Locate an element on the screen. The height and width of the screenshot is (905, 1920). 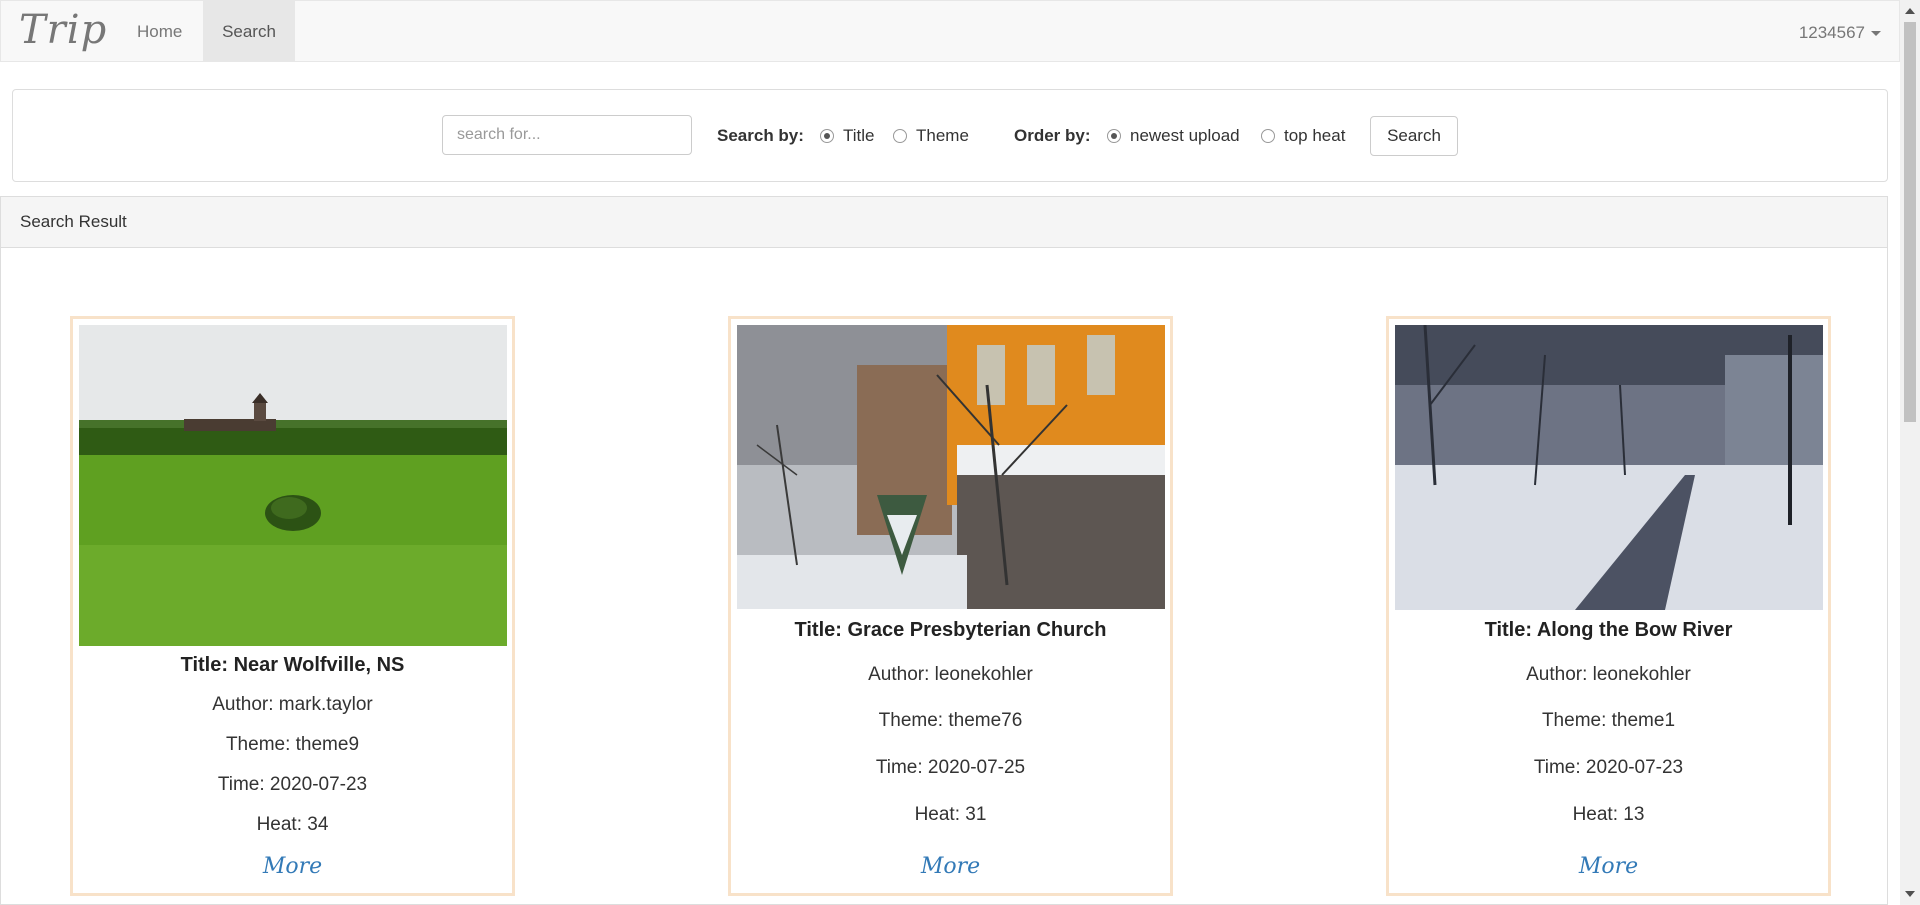
card-theme: Theme: theme76 is located at coordinates (950, 720).